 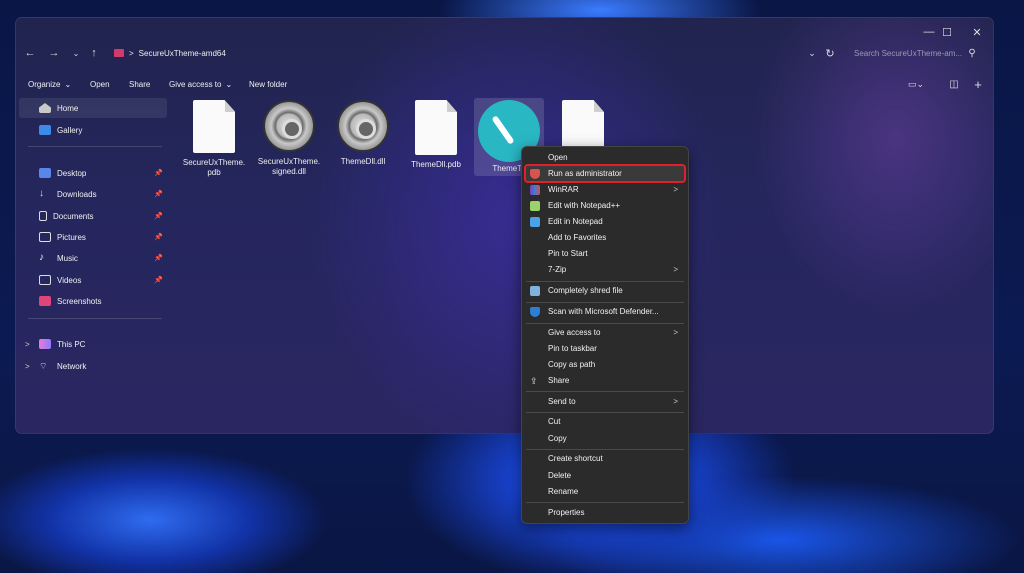 I want to click on menu-item-add-favorites: Add to Favorites, so click(x=605, y=237).